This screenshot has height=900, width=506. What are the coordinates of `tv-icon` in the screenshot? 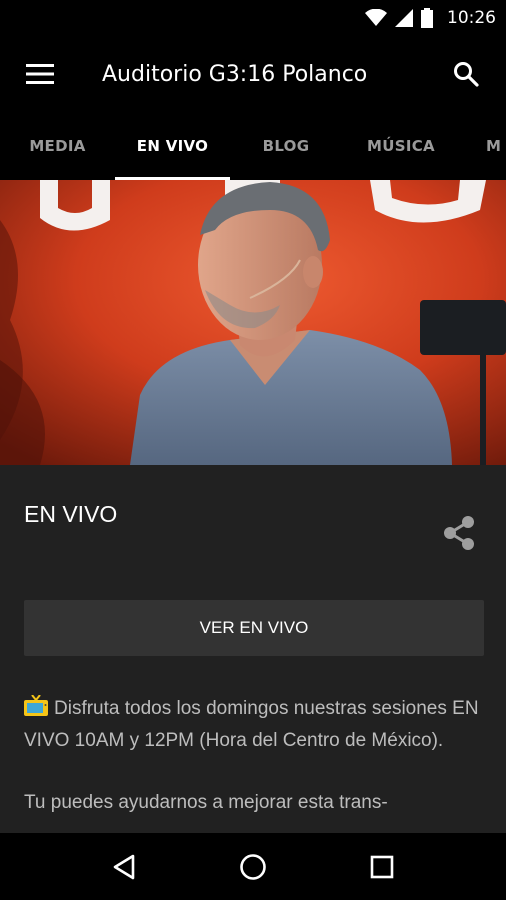 It's located at (36, 705).